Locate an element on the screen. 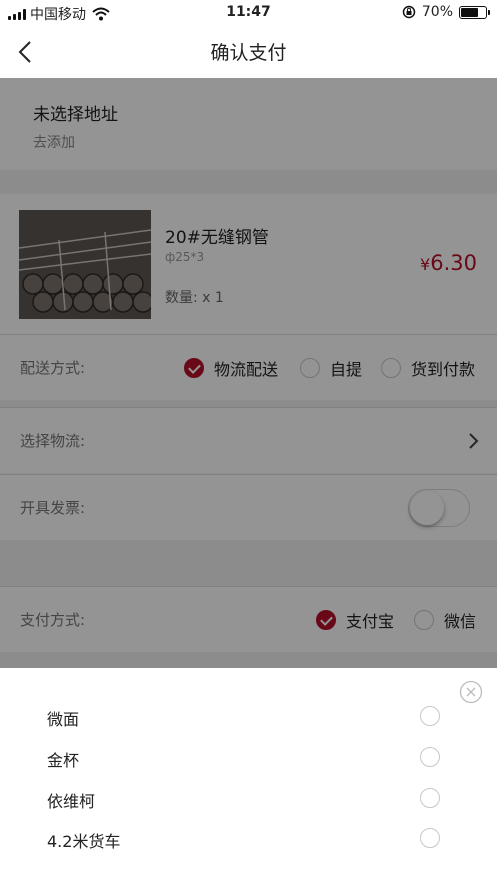 Image resolution: width=497 pixels, height=883 pixels. battery-percent: 70% is located at coordinates (437, 12).